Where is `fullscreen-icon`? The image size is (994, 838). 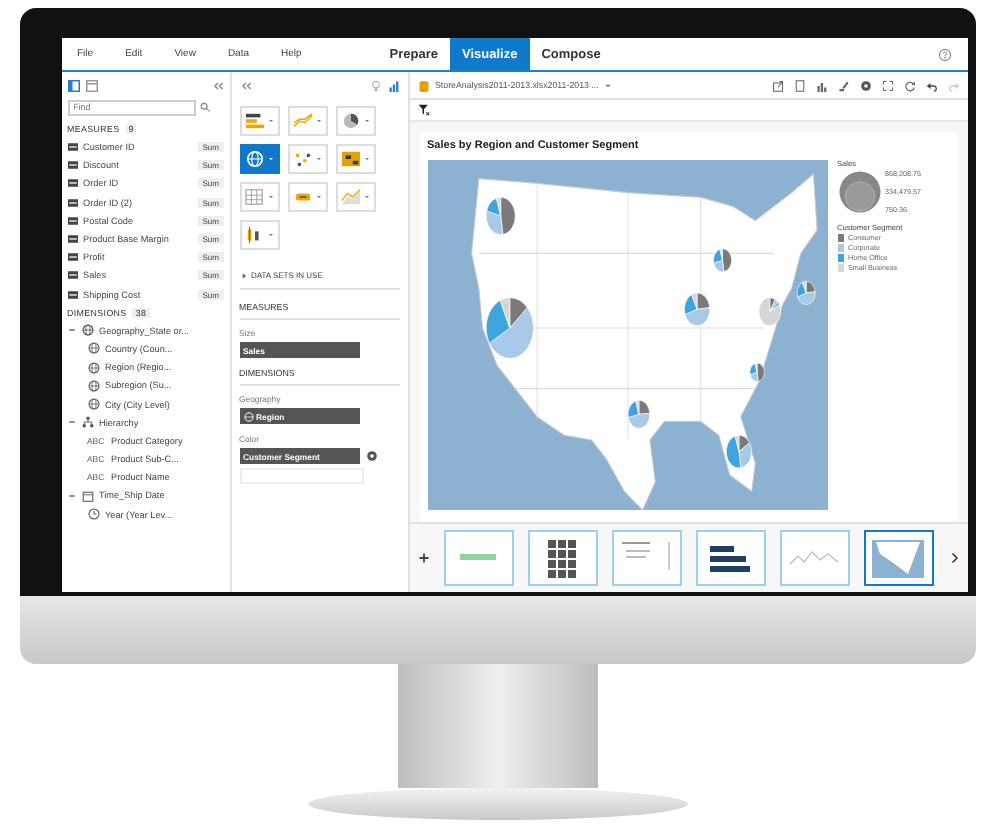
fullscreen-icon is located at coordinates (887, 85).